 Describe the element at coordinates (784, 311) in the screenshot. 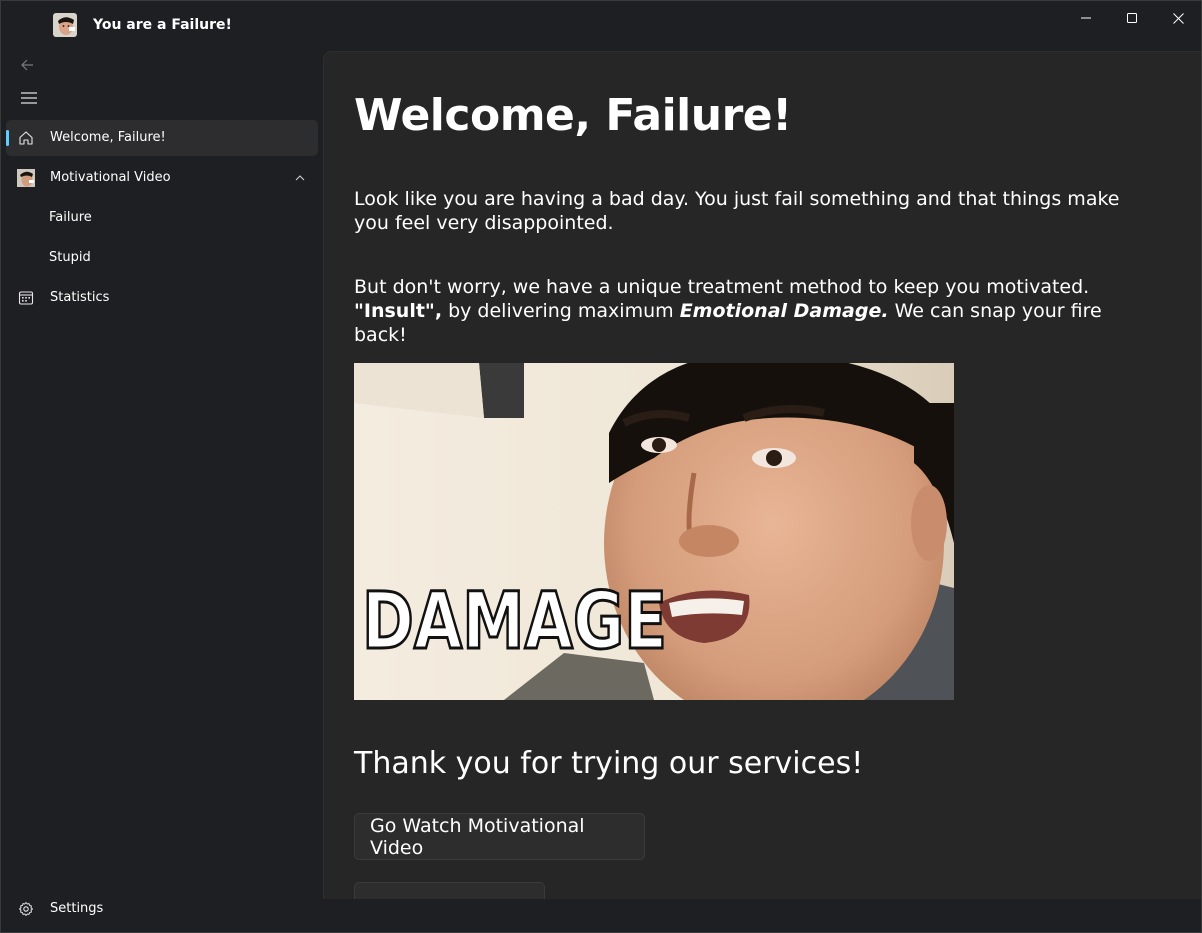

I see `emotional-damage-text: Emotional Damage.` at that location.